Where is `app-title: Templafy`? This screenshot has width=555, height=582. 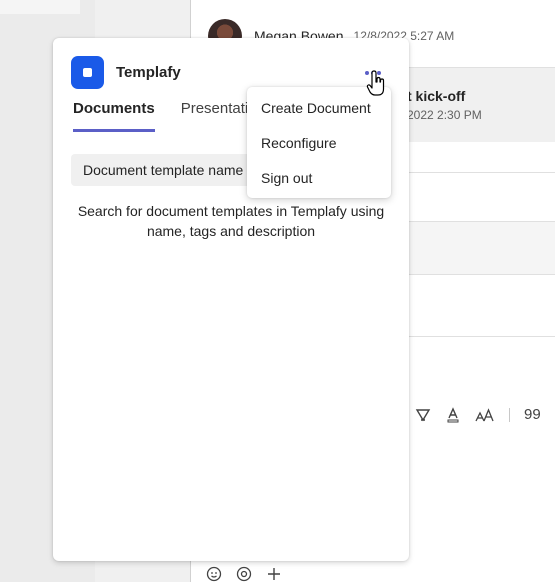 app-title: Templafy is located at coordinates (148, 72).